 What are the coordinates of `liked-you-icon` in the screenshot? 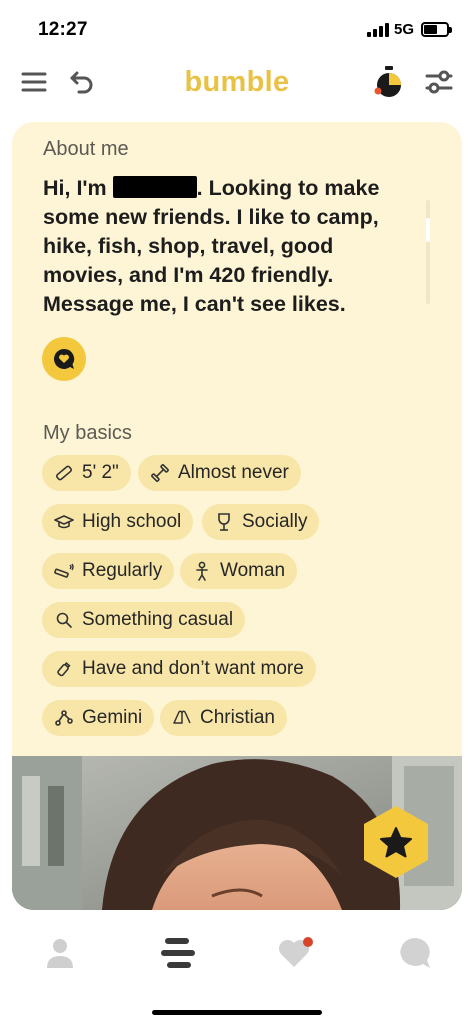 It's located at (296, 953).